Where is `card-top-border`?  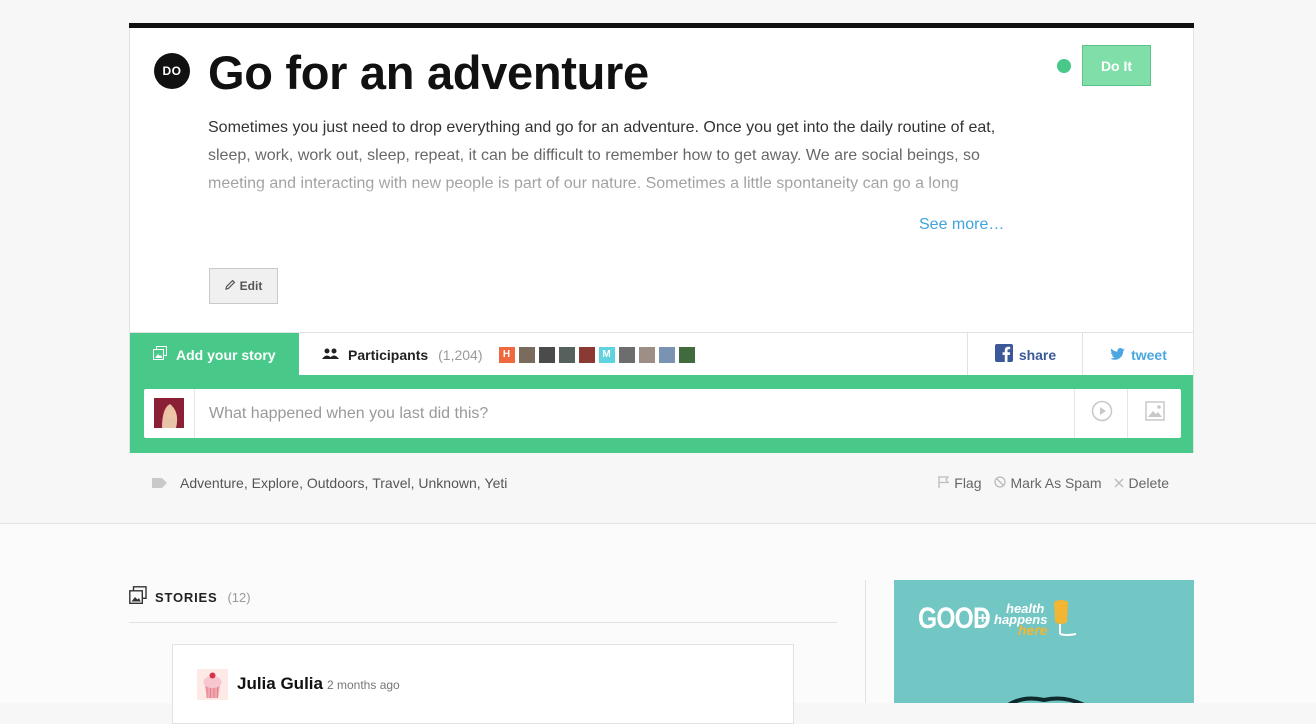 card-top-border is located at coordinates (661, 25).